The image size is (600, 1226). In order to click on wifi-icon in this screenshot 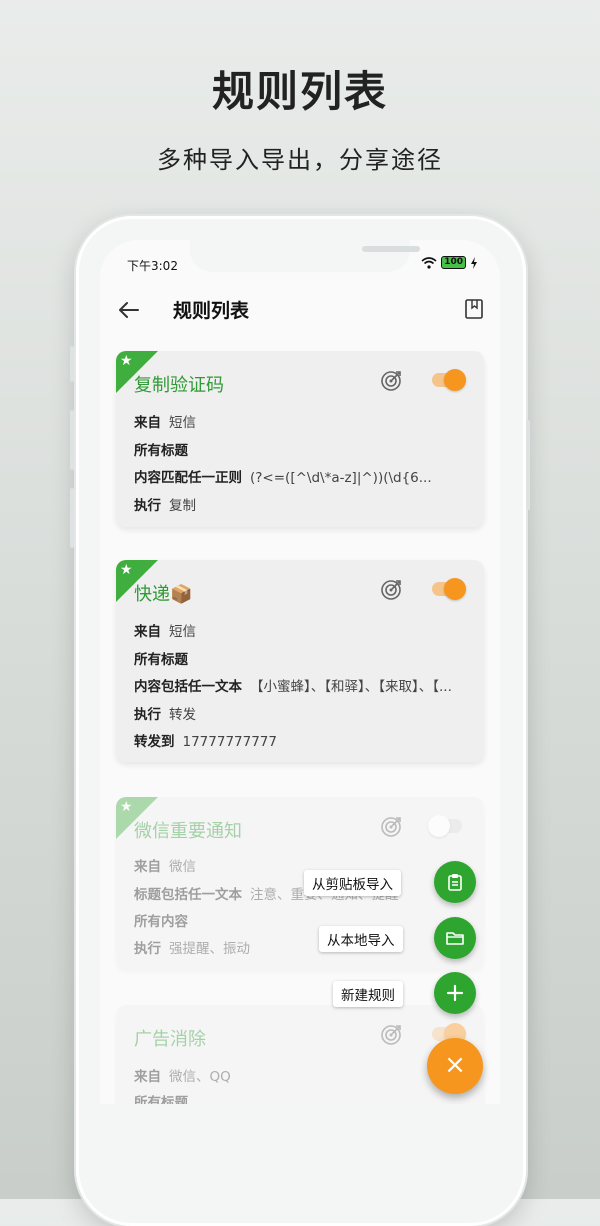, I will do `click(429, 262)`.